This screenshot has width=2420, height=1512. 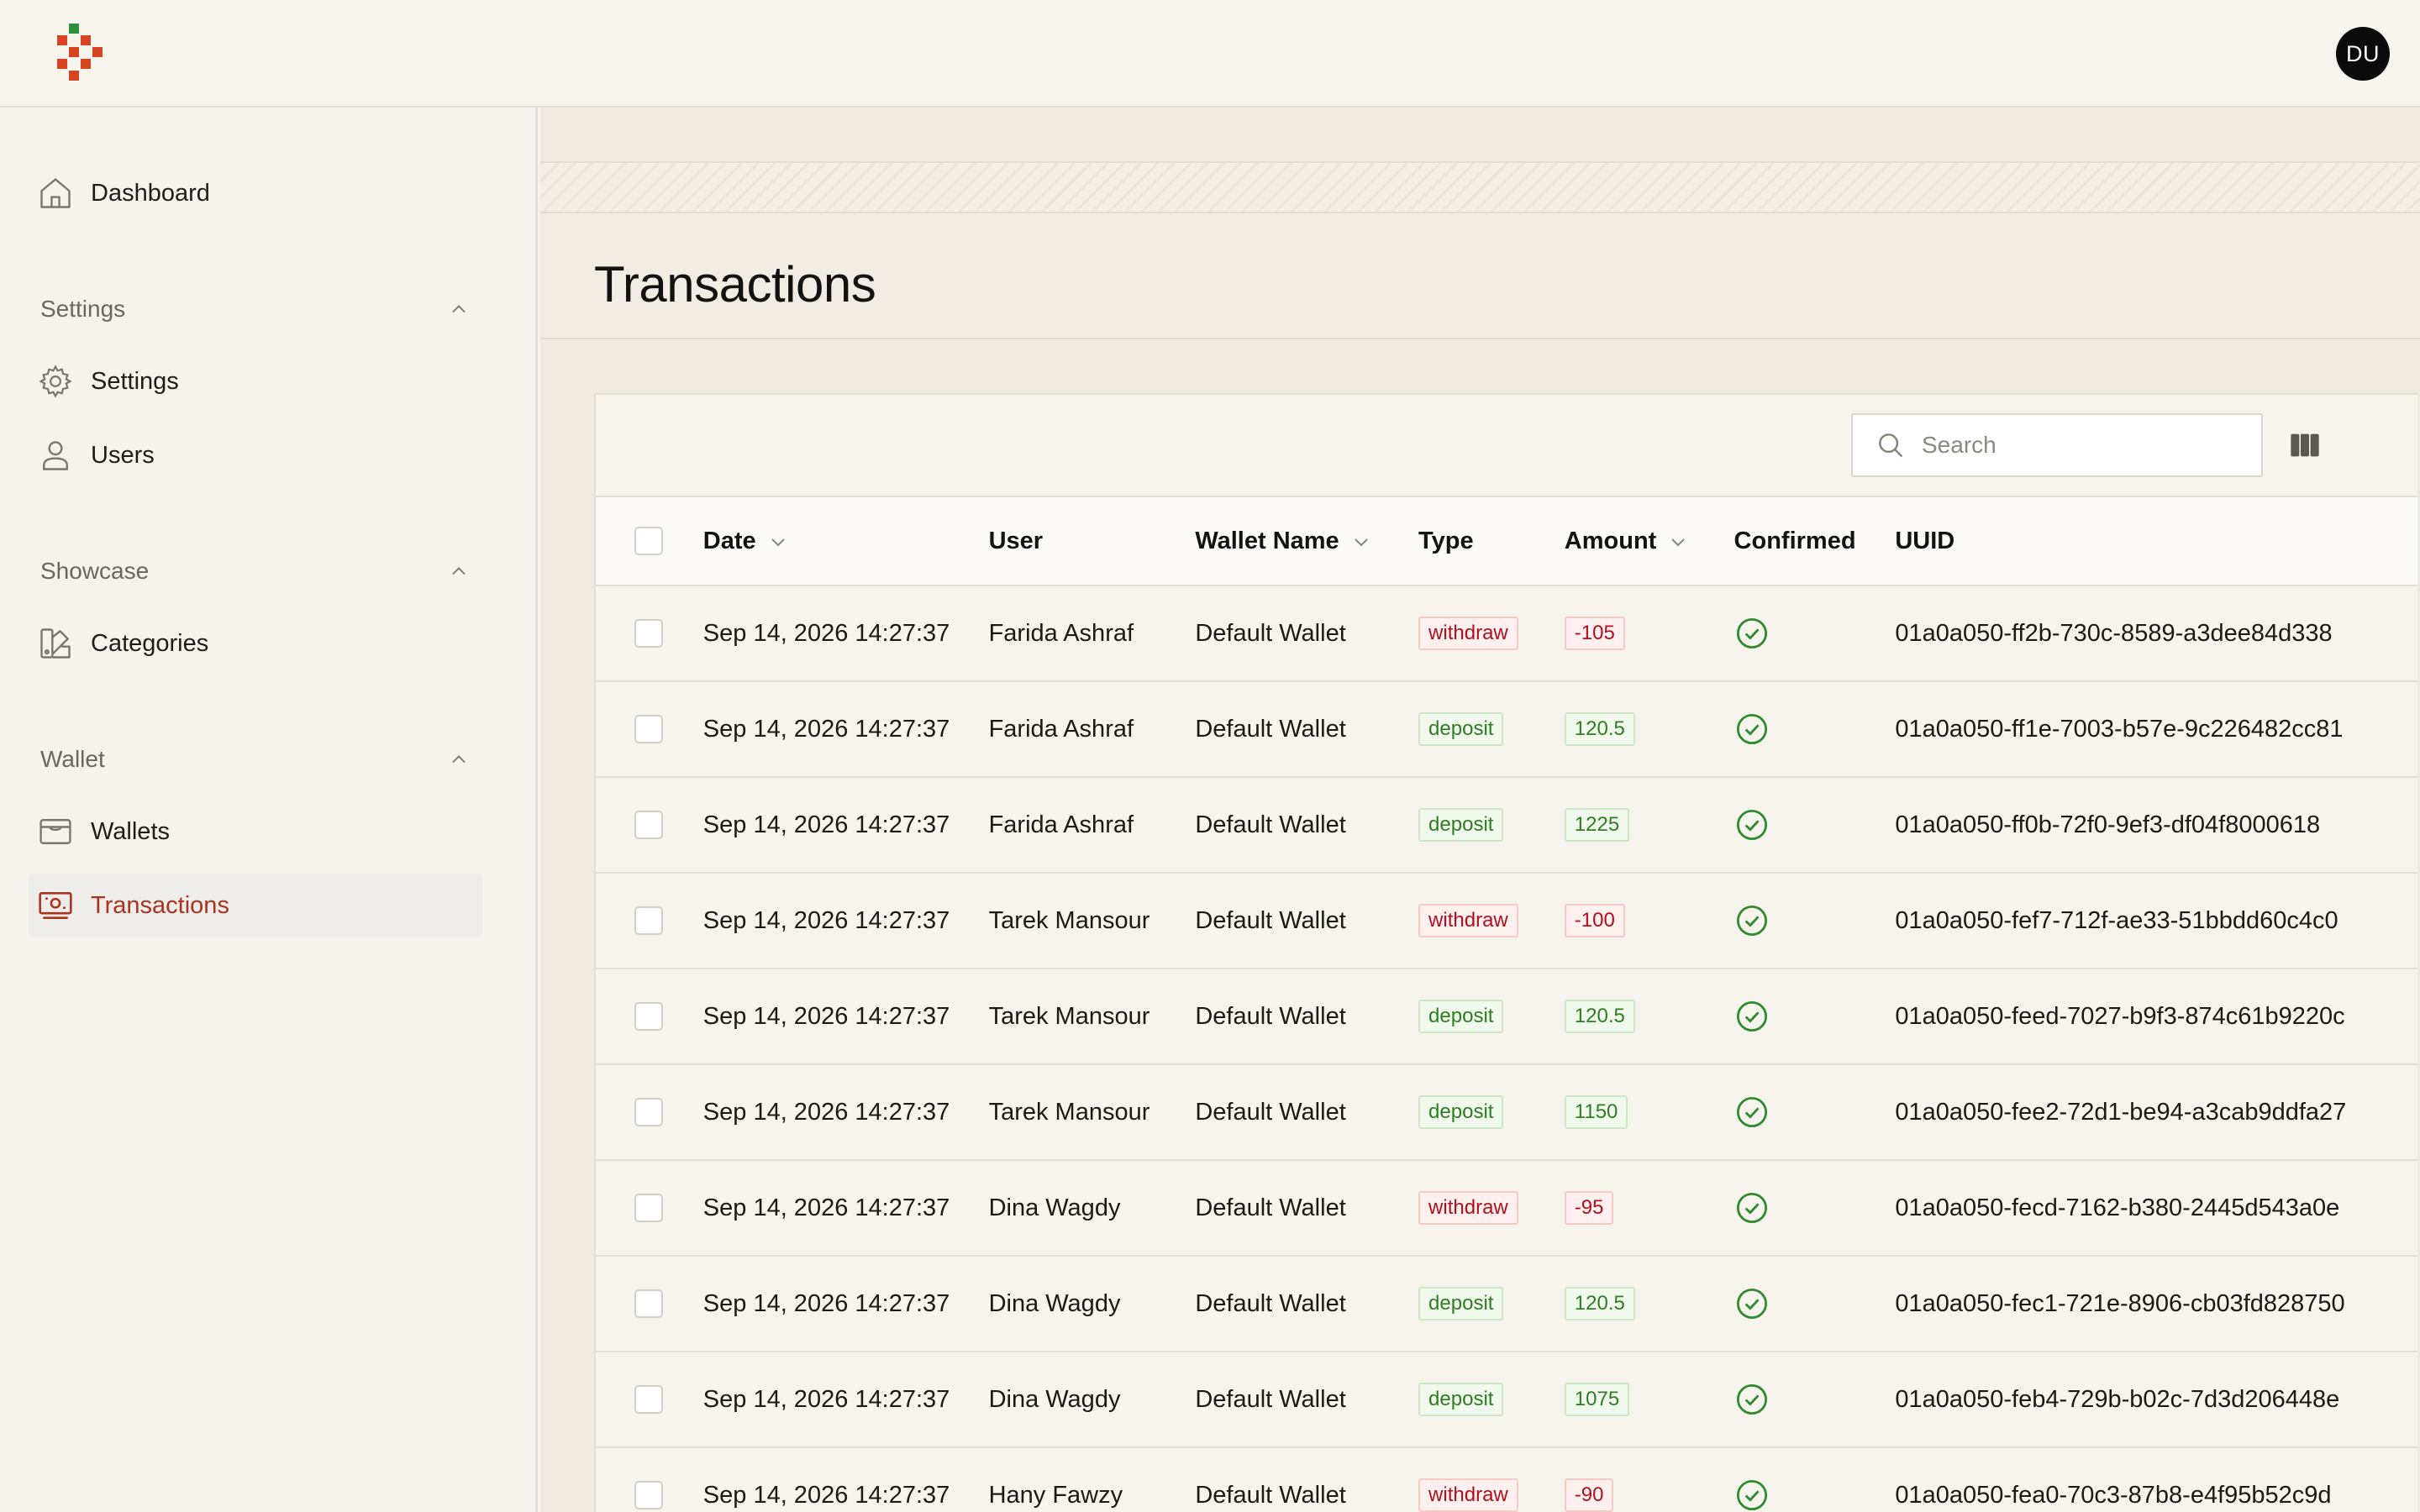 I want to click on amount-cell: -90, so click(x=1649, y=1479).